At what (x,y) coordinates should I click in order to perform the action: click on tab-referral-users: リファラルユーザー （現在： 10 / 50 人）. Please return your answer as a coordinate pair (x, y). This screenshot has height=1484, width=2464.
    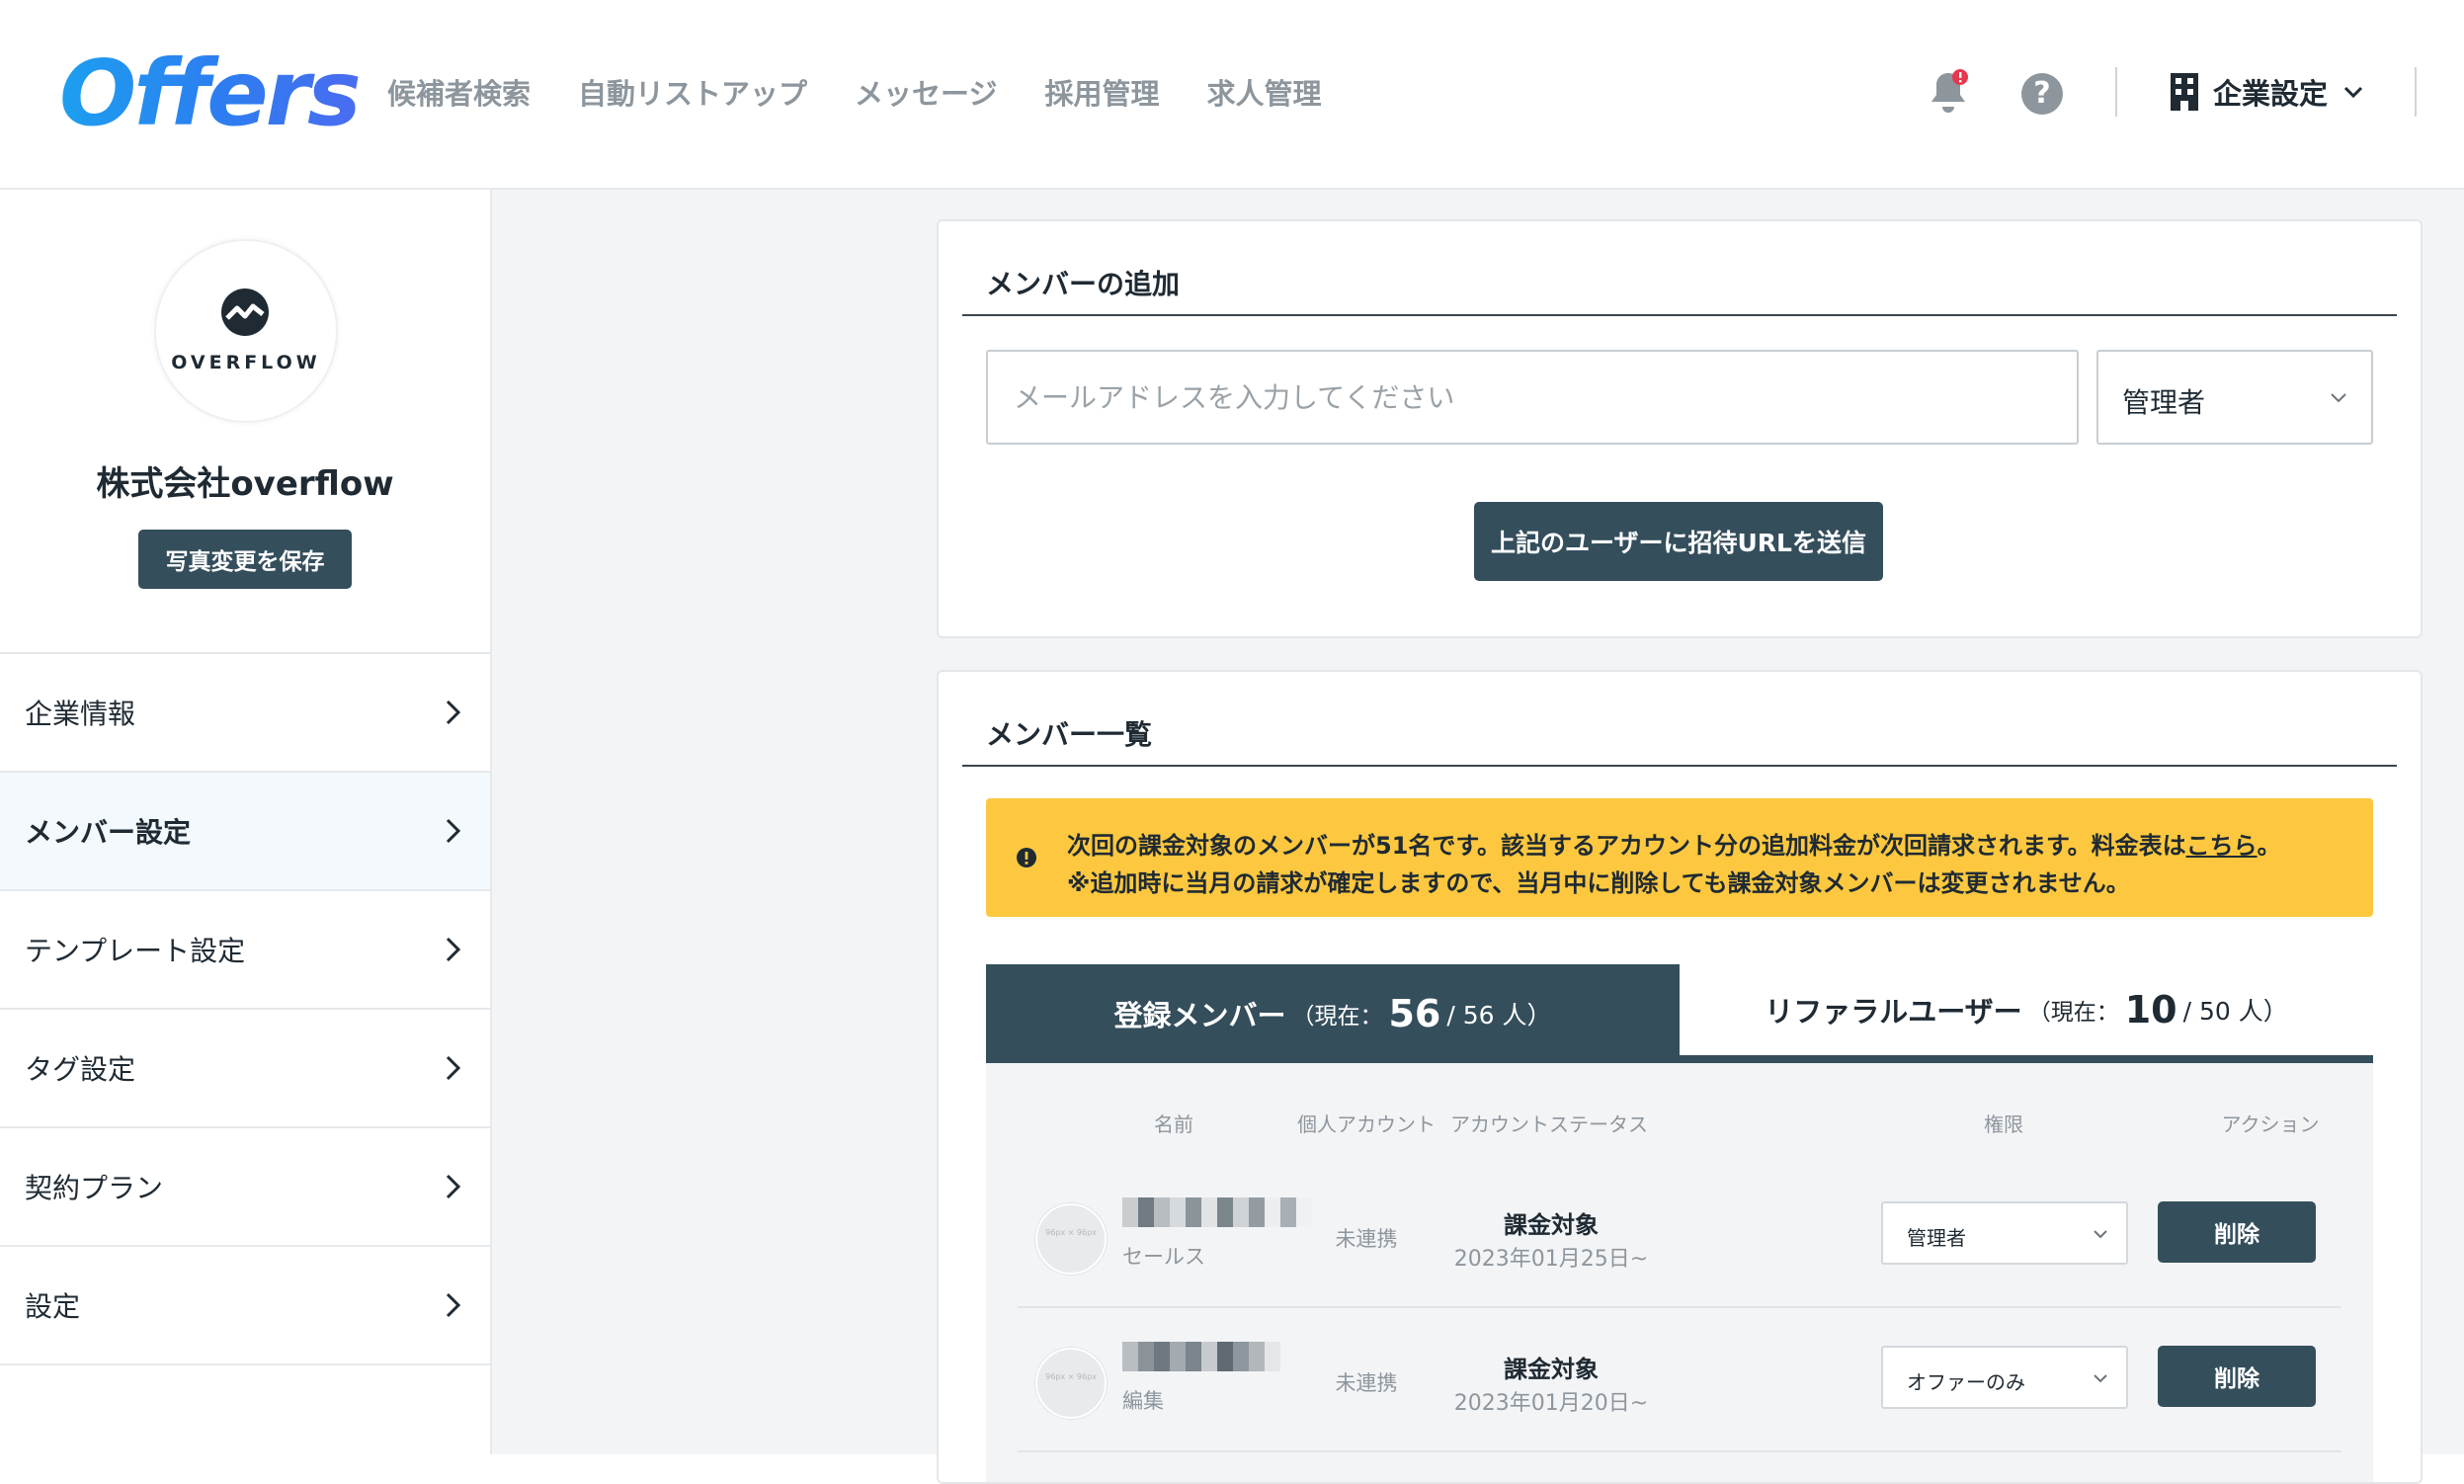
    Looking at the image, I should click on (2026, 1009).